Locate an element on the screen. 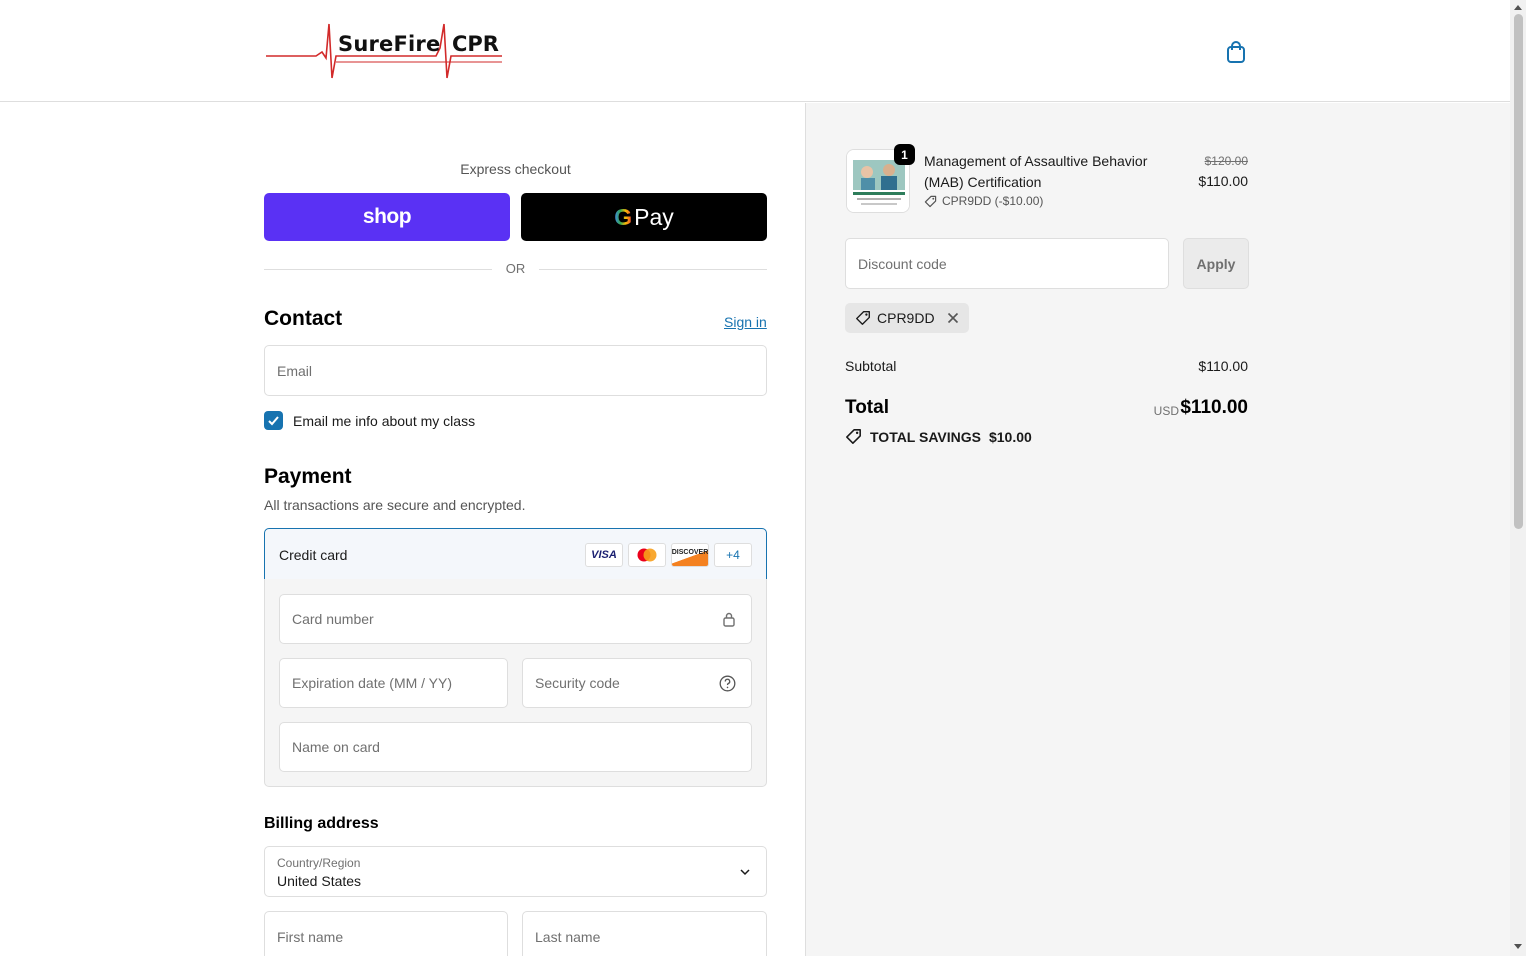 This screenshot has width=1526, height=956. logo-wordmark: SureFire is located at coordinates (389, 44).